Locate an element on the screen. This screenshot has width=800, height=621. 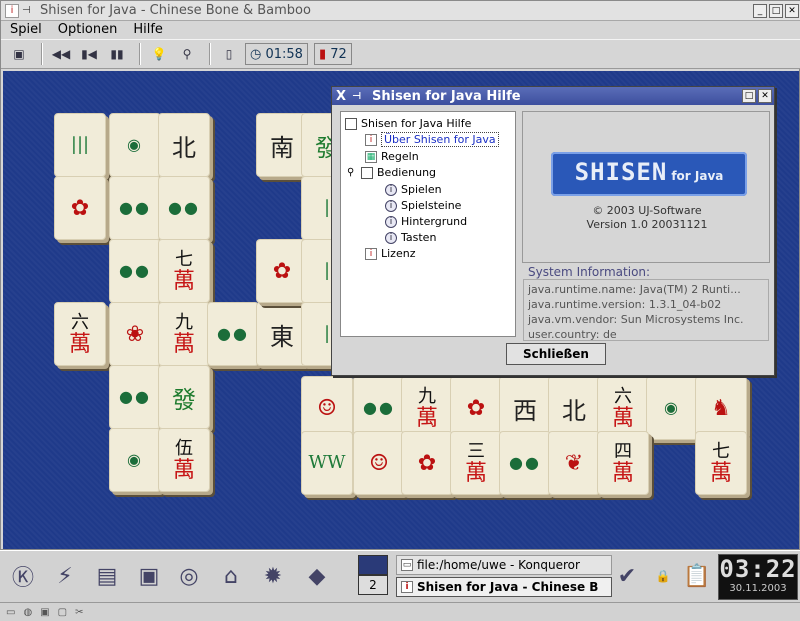
dialog-maximize-button: □ is located at coordinates (749, 96).